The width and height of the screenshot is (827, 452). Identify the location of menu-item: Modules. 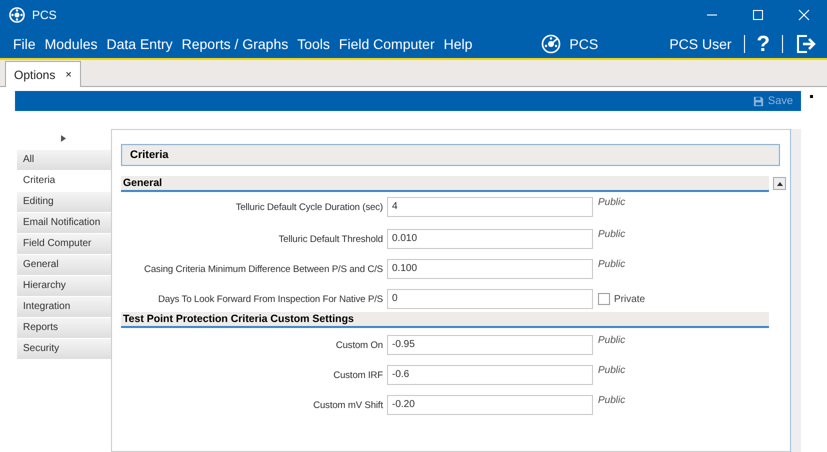
(71, 44).